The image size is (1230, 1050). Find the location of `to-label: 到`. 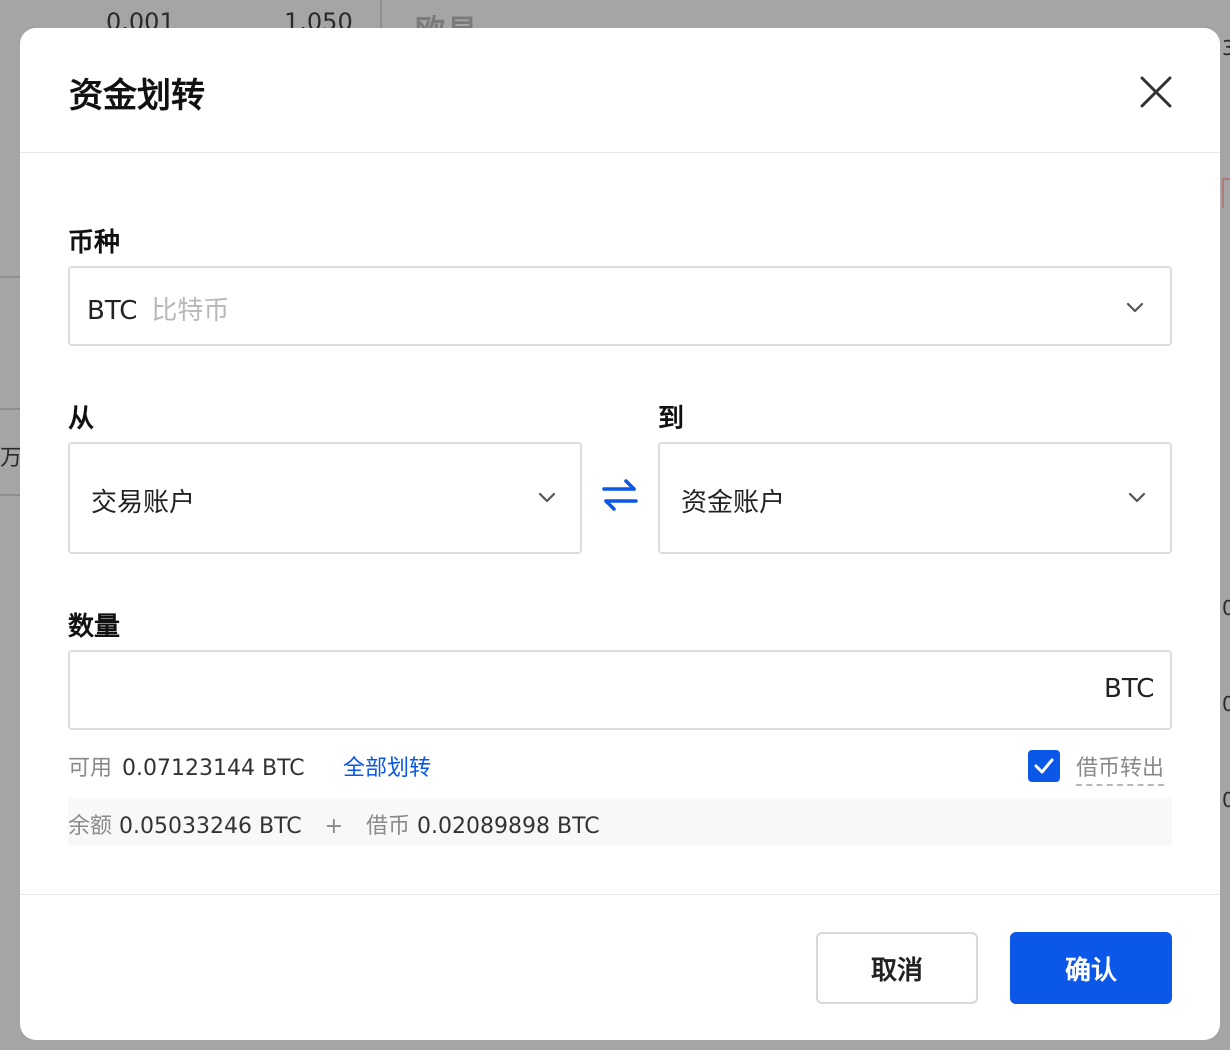

to-label: 到 is located at coordinates (671, 419).